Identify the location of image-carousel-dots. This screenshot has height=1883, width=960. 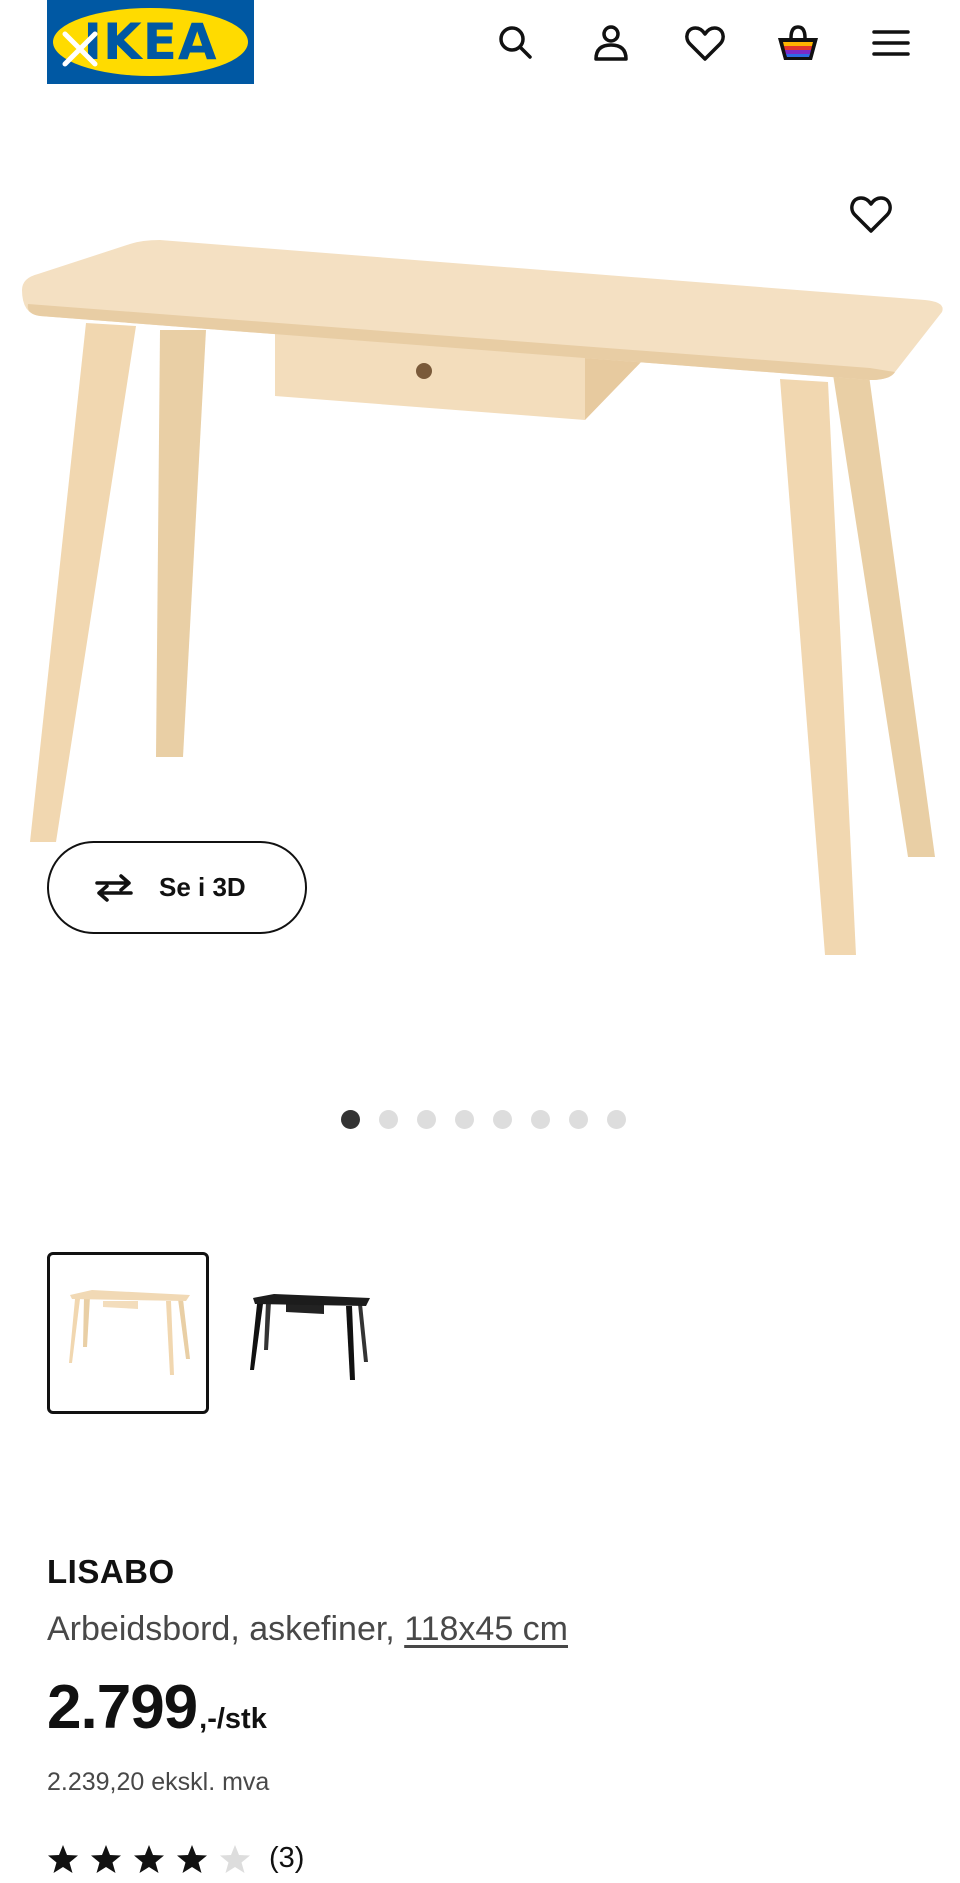
(483, 1121).